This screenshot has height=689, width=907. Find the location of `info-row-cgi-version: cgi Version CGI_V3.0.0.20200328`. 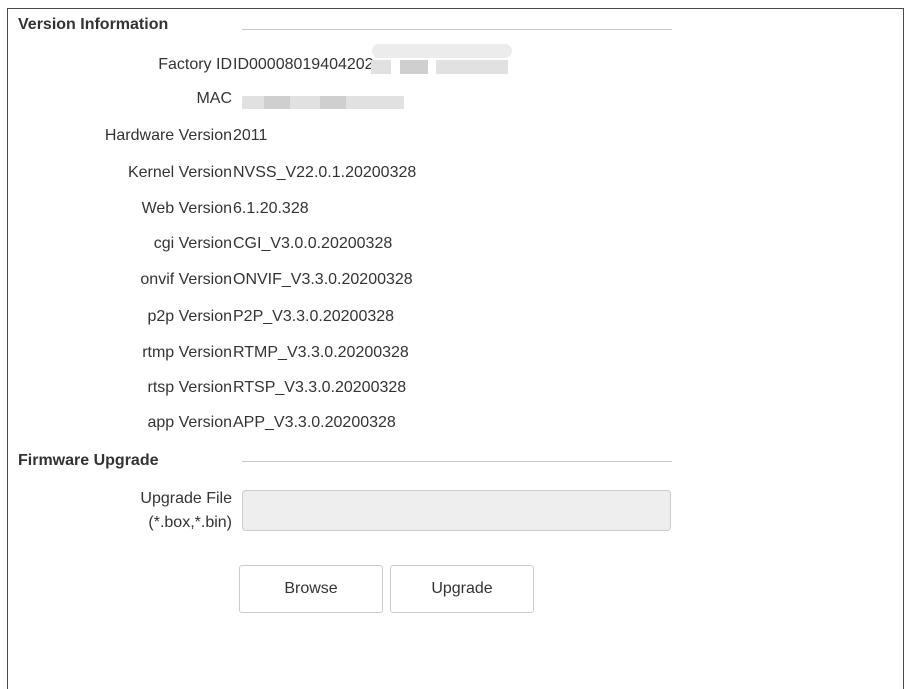

info-row-cgi-version: cgi Version CGI_V3.0.0.20200328 is located at coordinates (350, 247).